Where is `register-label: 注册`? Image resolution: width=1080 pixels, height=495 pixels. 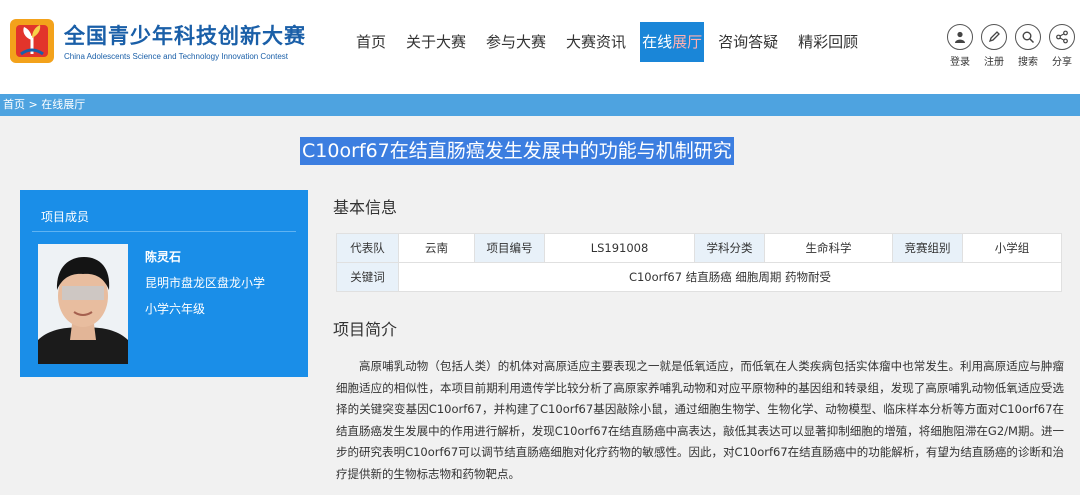
register-label: 注册 is located at coordinates (994, 62).